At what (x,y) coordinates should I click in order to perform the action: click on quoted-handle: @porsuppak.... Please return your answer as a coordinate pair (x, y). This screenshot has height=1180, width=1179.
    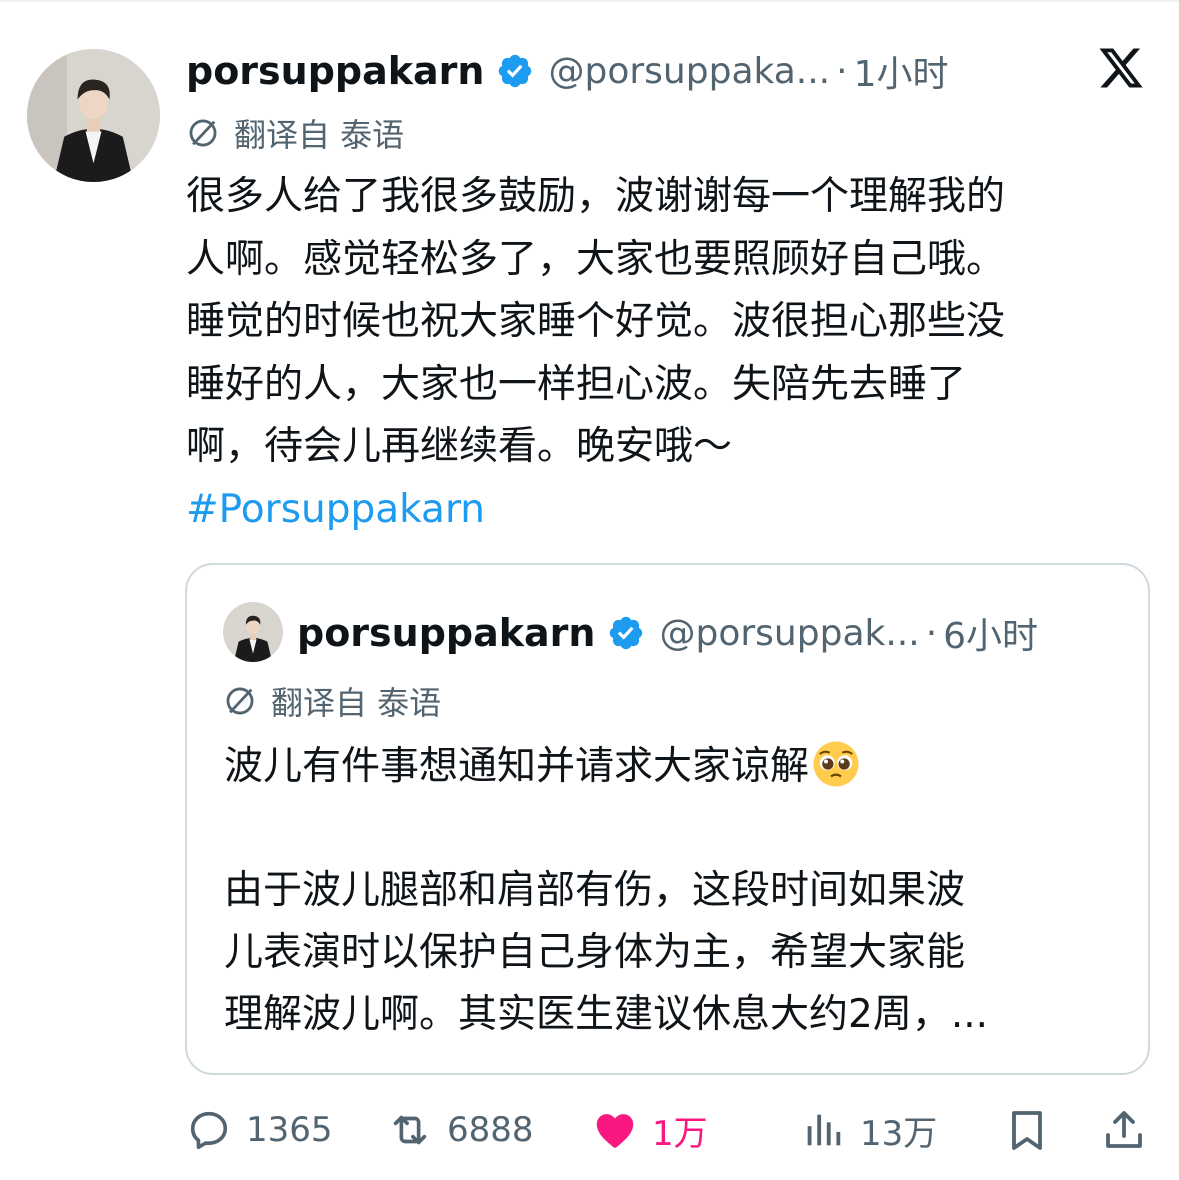
    Looking at the image, I should click on (789, 633).